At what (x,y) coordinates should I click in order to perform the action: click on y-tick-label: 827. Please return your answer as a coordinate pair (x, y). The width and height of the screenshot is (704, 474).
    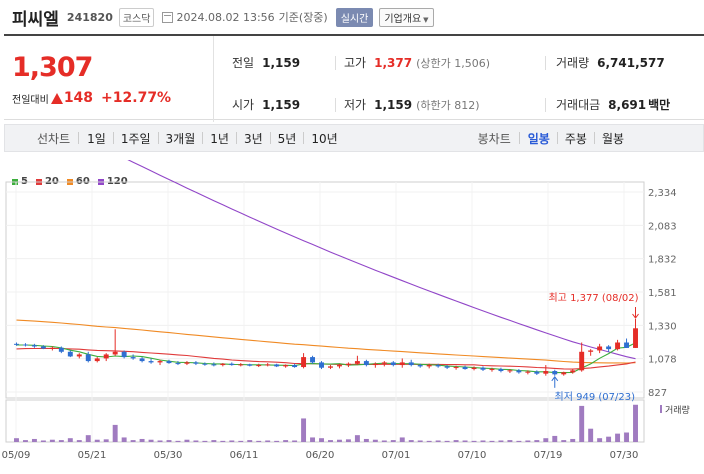
    Looking at the image, I should click on (657, 393).